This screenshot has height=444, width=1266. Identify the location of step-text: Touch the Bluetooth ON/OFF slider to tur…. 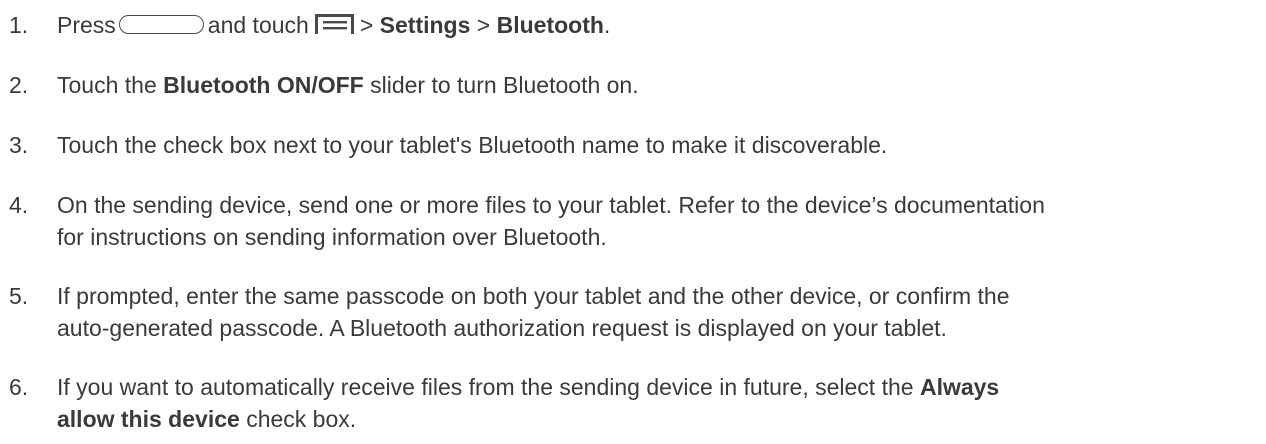
(348, 85).